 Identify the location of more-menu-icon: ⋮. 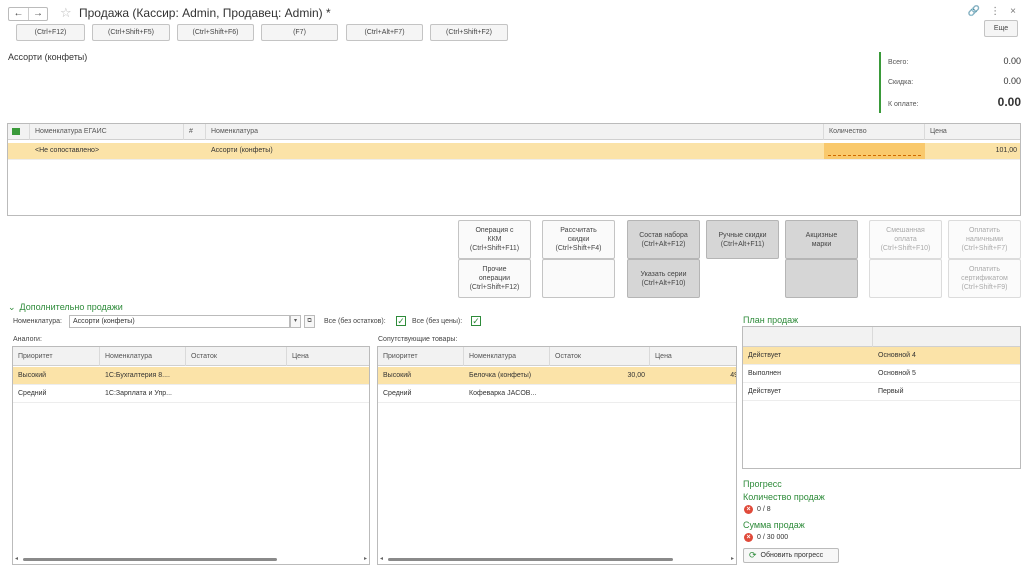
(995, 11).